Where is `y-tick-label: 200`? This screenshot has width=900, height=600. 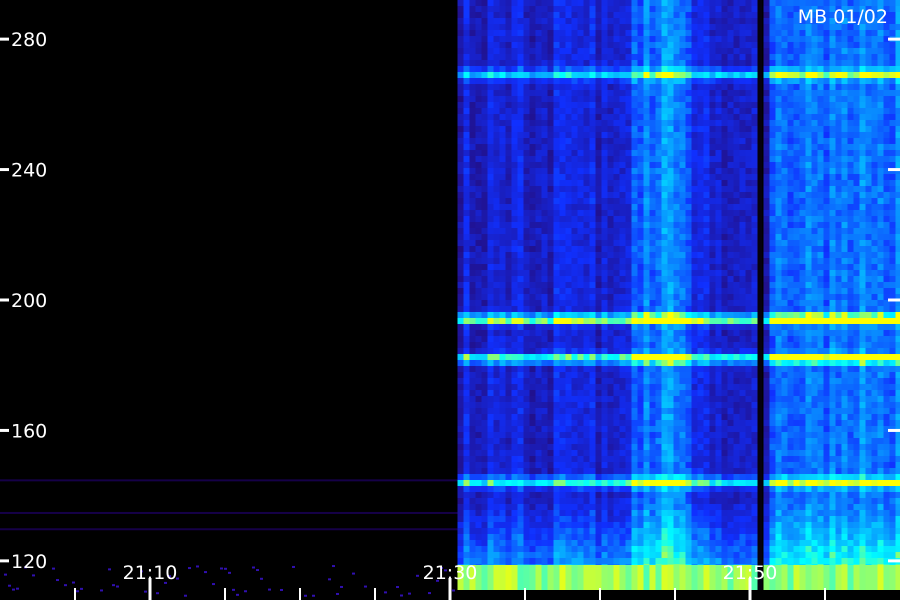 y-tick-label: 200 is located at coordinates (29, 301).